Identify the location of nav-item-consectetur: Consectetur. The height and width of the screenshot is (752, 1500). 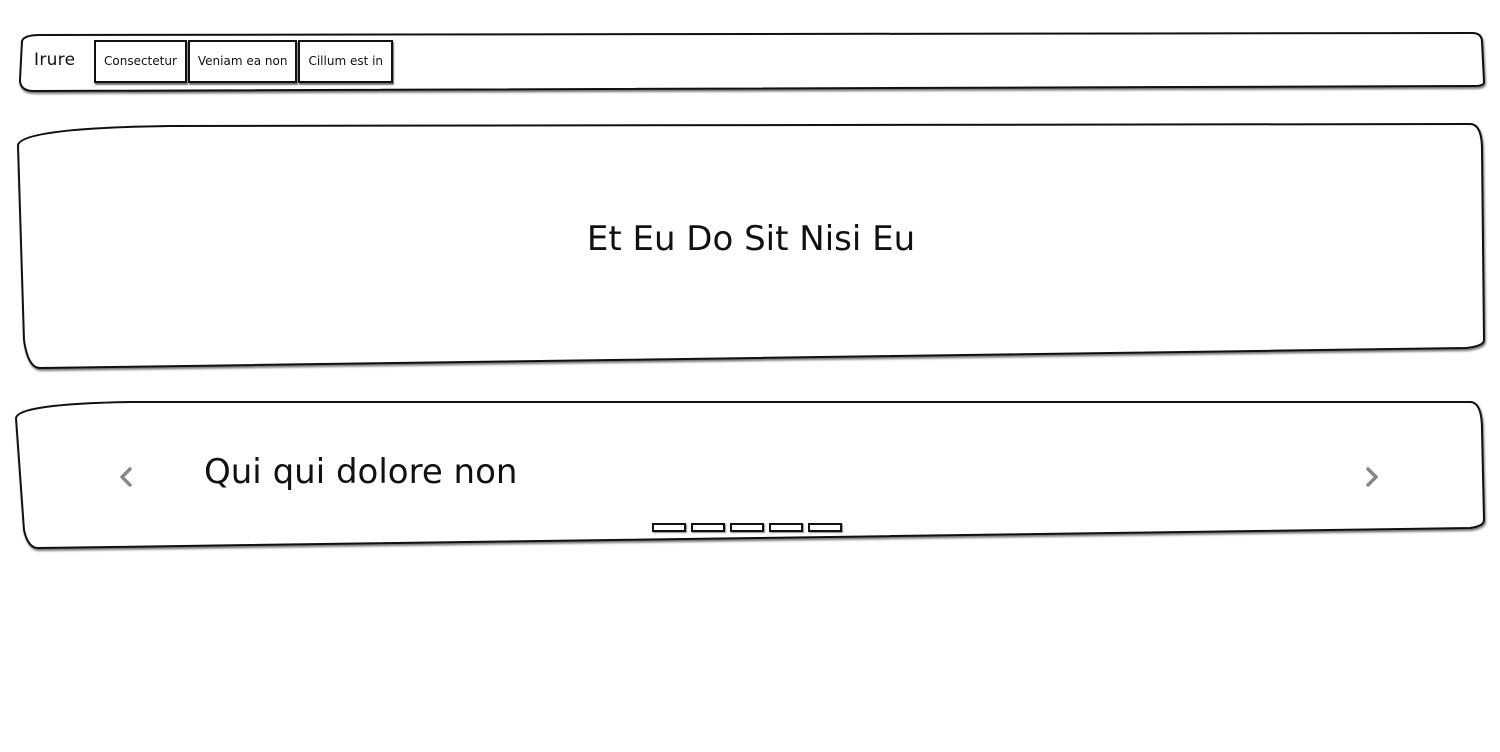
(140, 61).